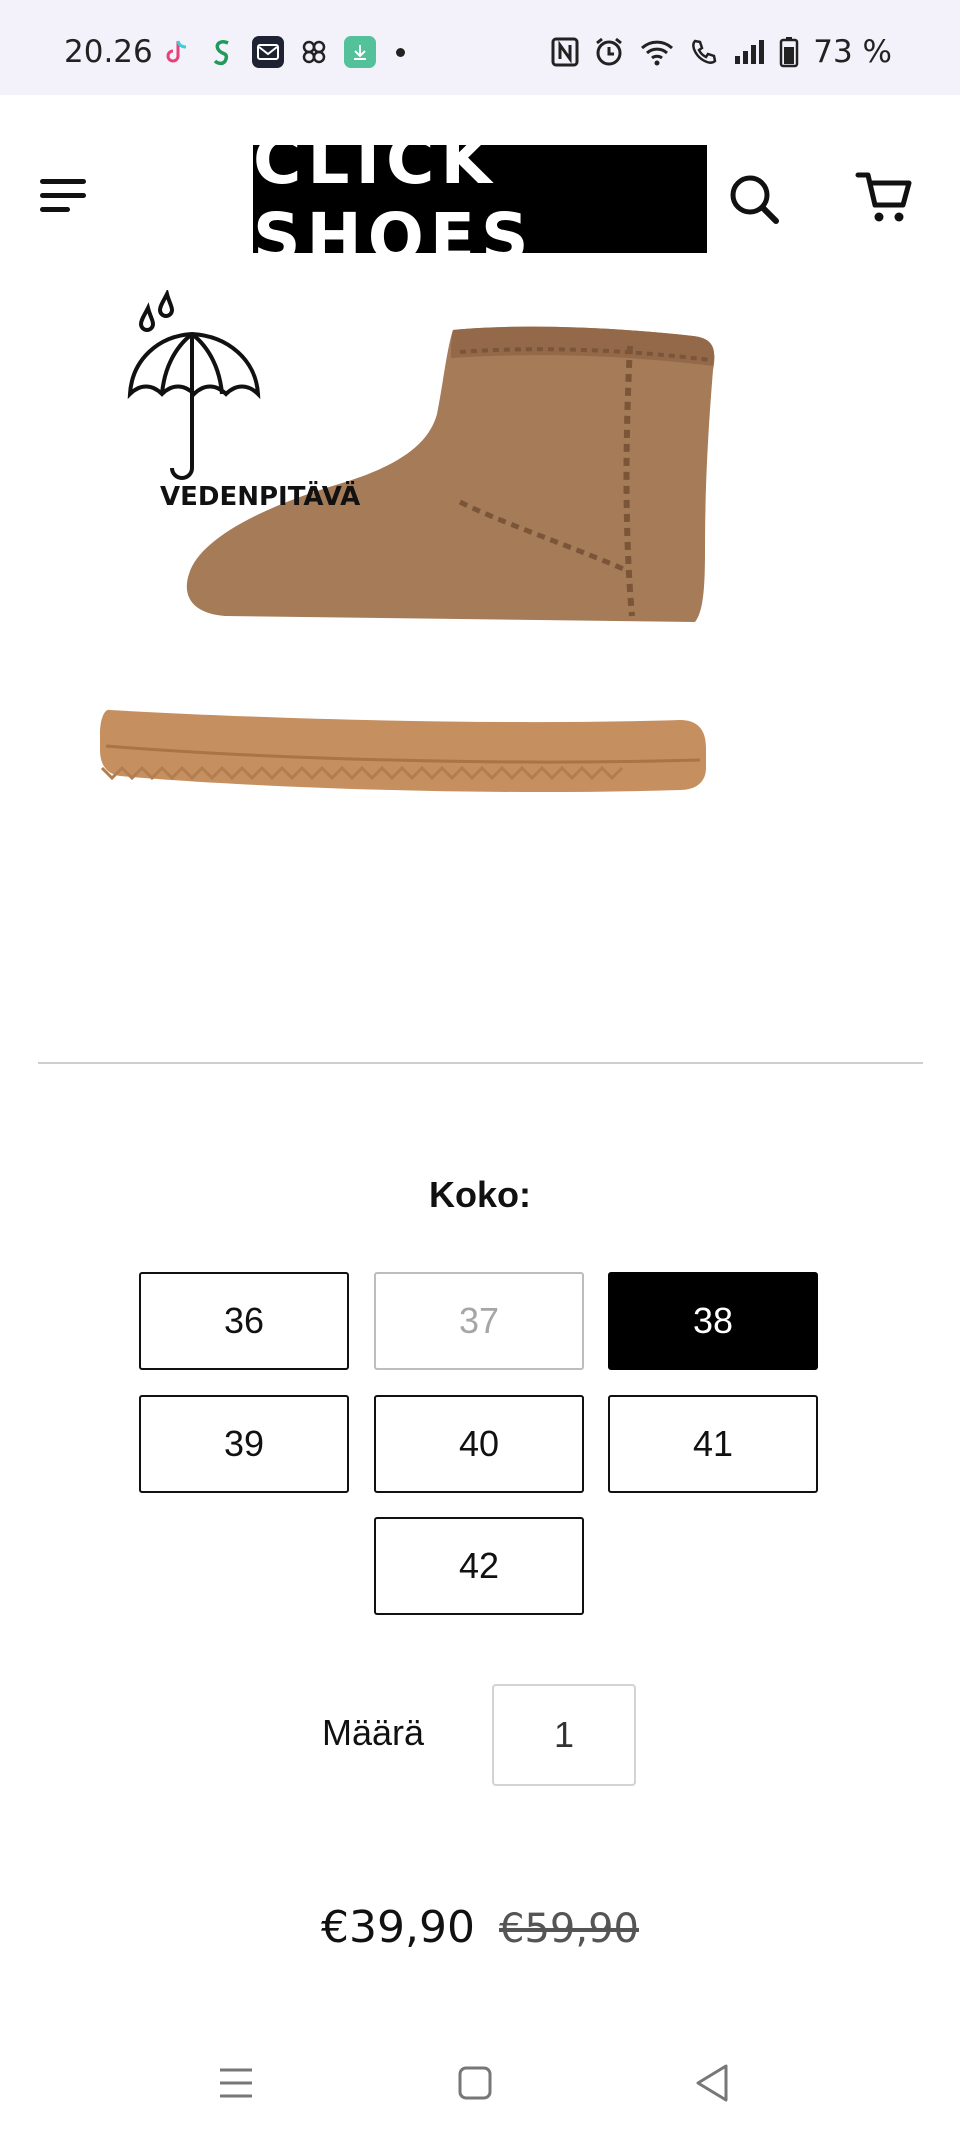  What do you see at coordinates (244, 1444) in the screenshot?
I see `size-option: 39` at bounding box center [244, 1444].